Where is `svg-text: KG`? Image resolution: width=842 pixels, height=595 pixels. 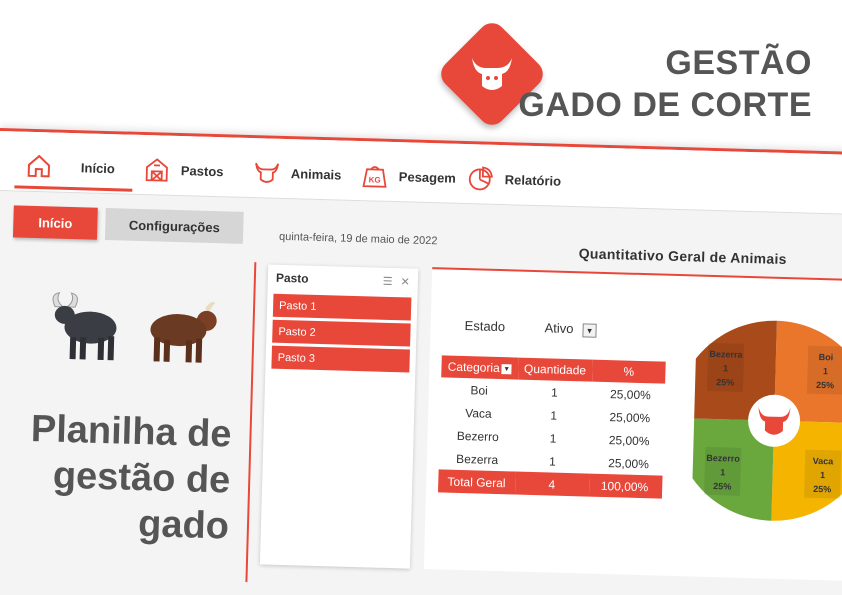
svg-text: KG is located at coordinates (375, 179).